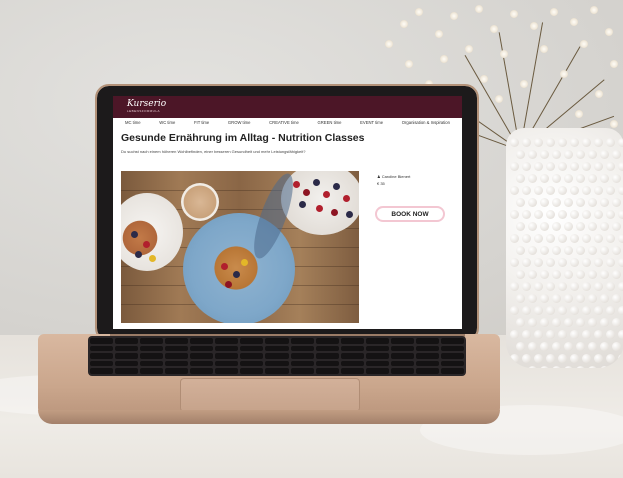  What do you see at coordinates (144, 111) in the screenshot?
I see `logo-tagline: LEBENSFORMULA` at bounding box center [144, 111].